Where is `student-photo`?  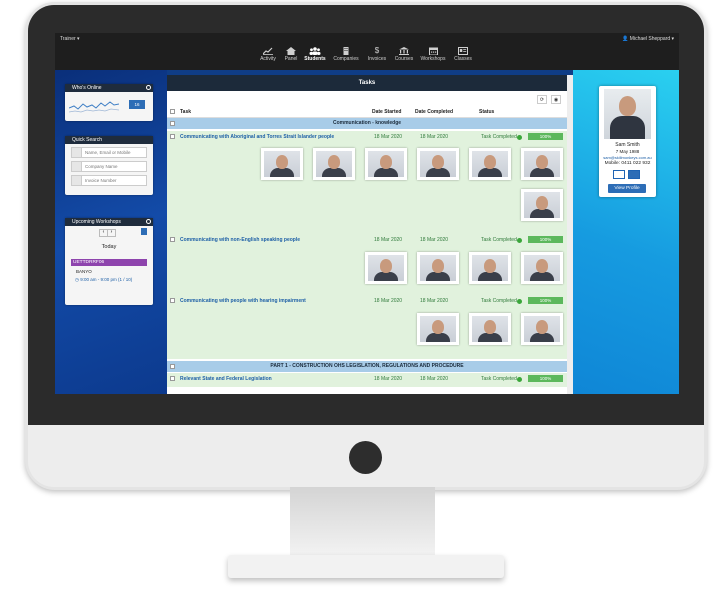
student-photo is located at coordinates (627, 114).